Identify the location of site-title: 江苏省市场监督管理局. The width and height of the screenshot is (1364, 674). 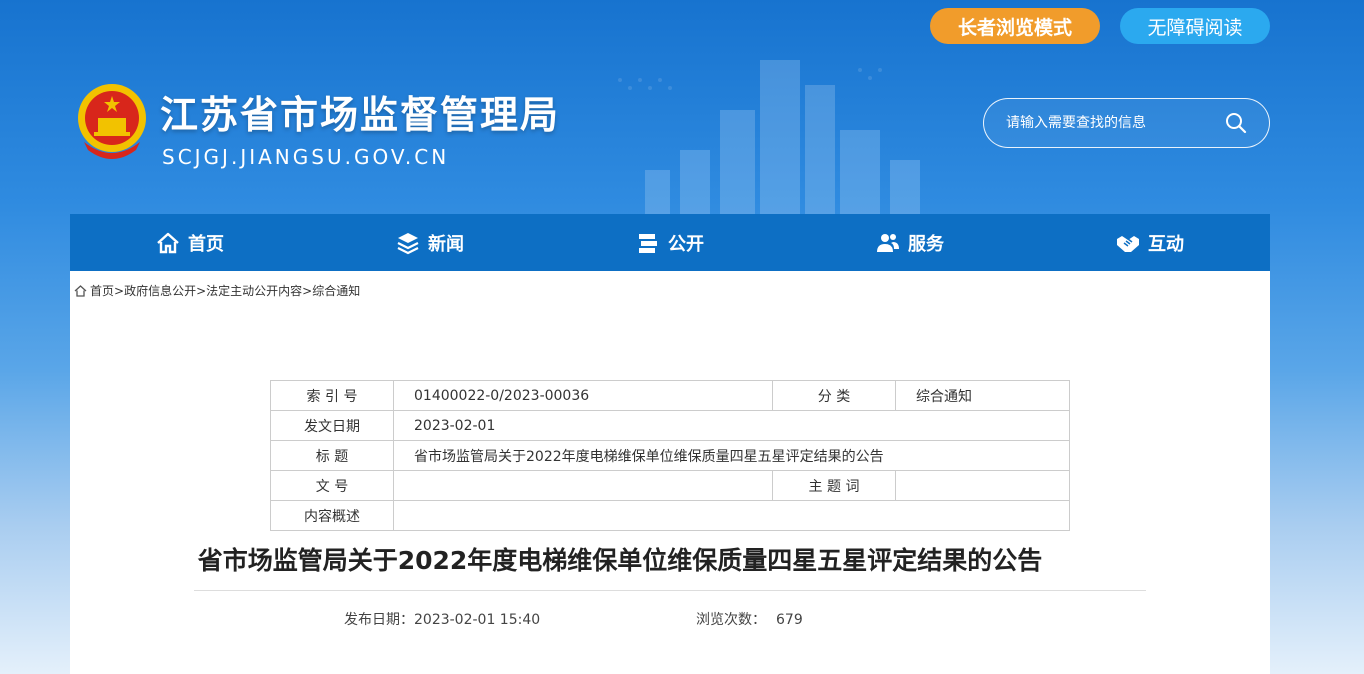
(360, 115).